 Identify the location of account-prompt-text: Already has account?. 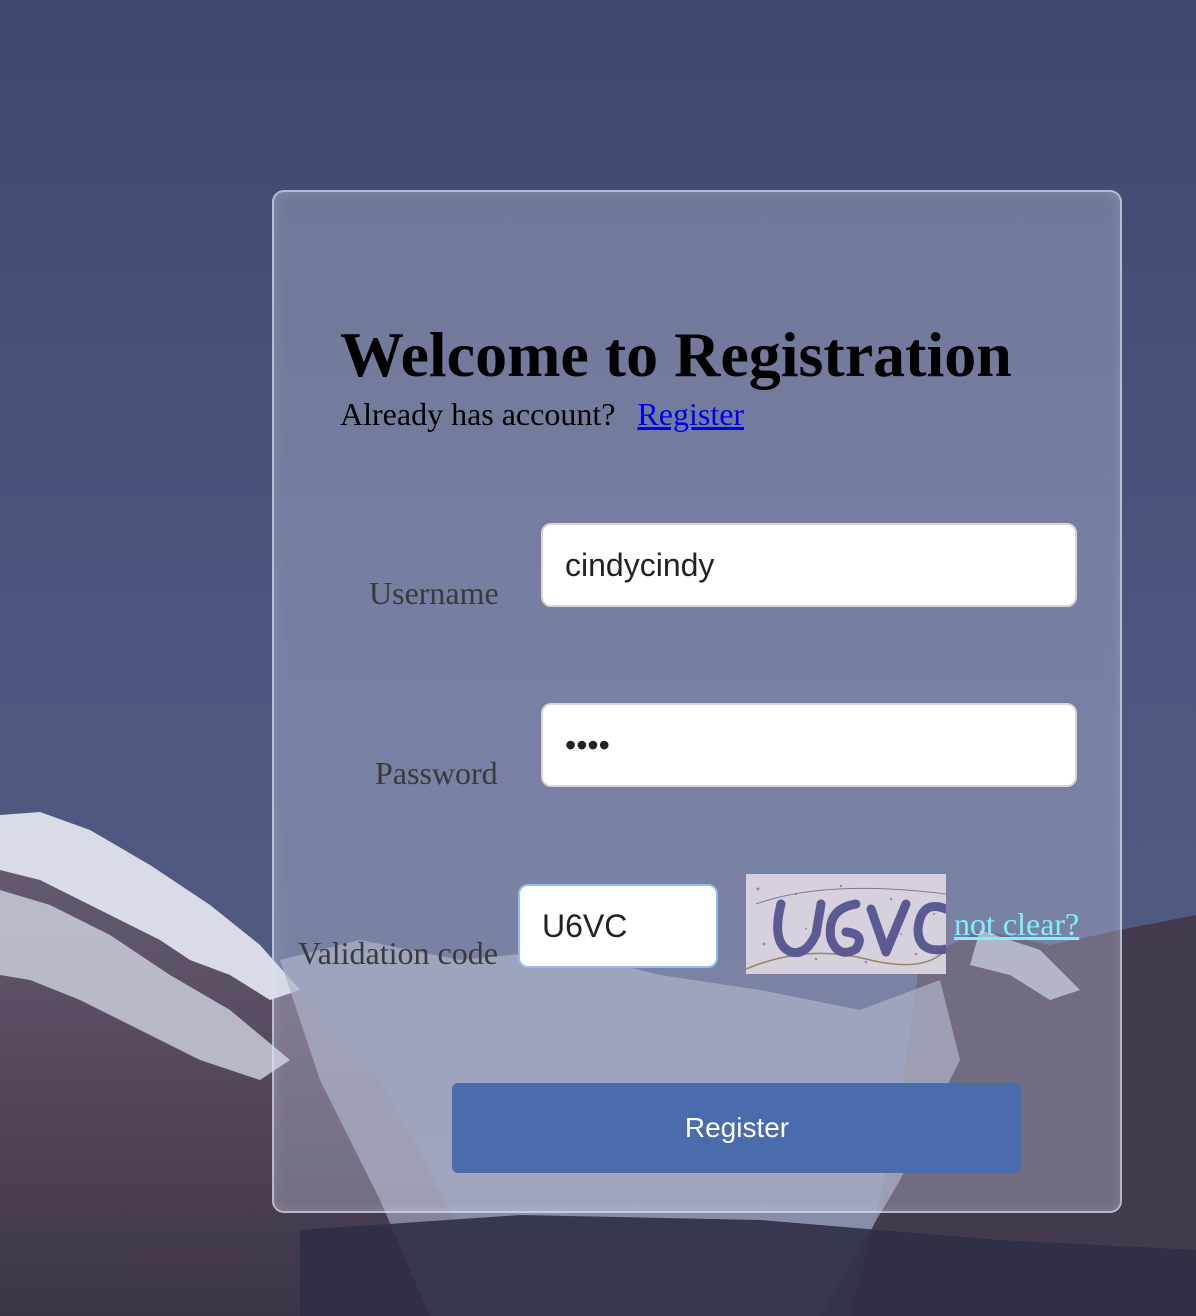
(478, 414).